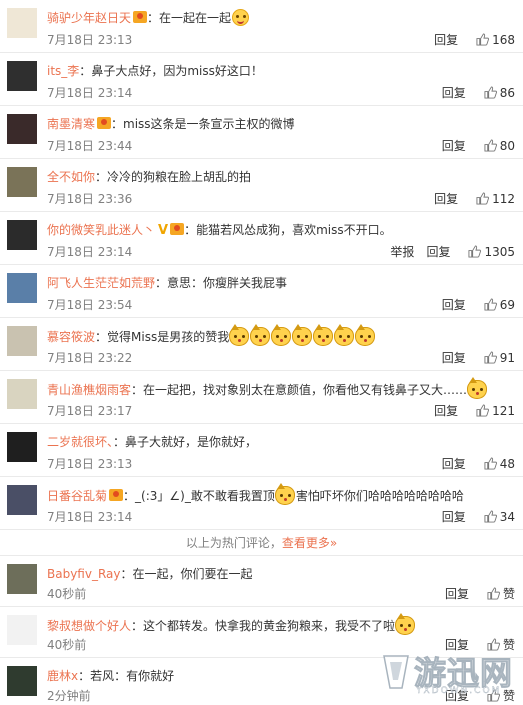 Image resolution: width=523 pixels, height=705 pixels. Describe the element at coordinates (90, 146) in the screenshot. I see `comment-time: 7月18日 23:44` at that location.